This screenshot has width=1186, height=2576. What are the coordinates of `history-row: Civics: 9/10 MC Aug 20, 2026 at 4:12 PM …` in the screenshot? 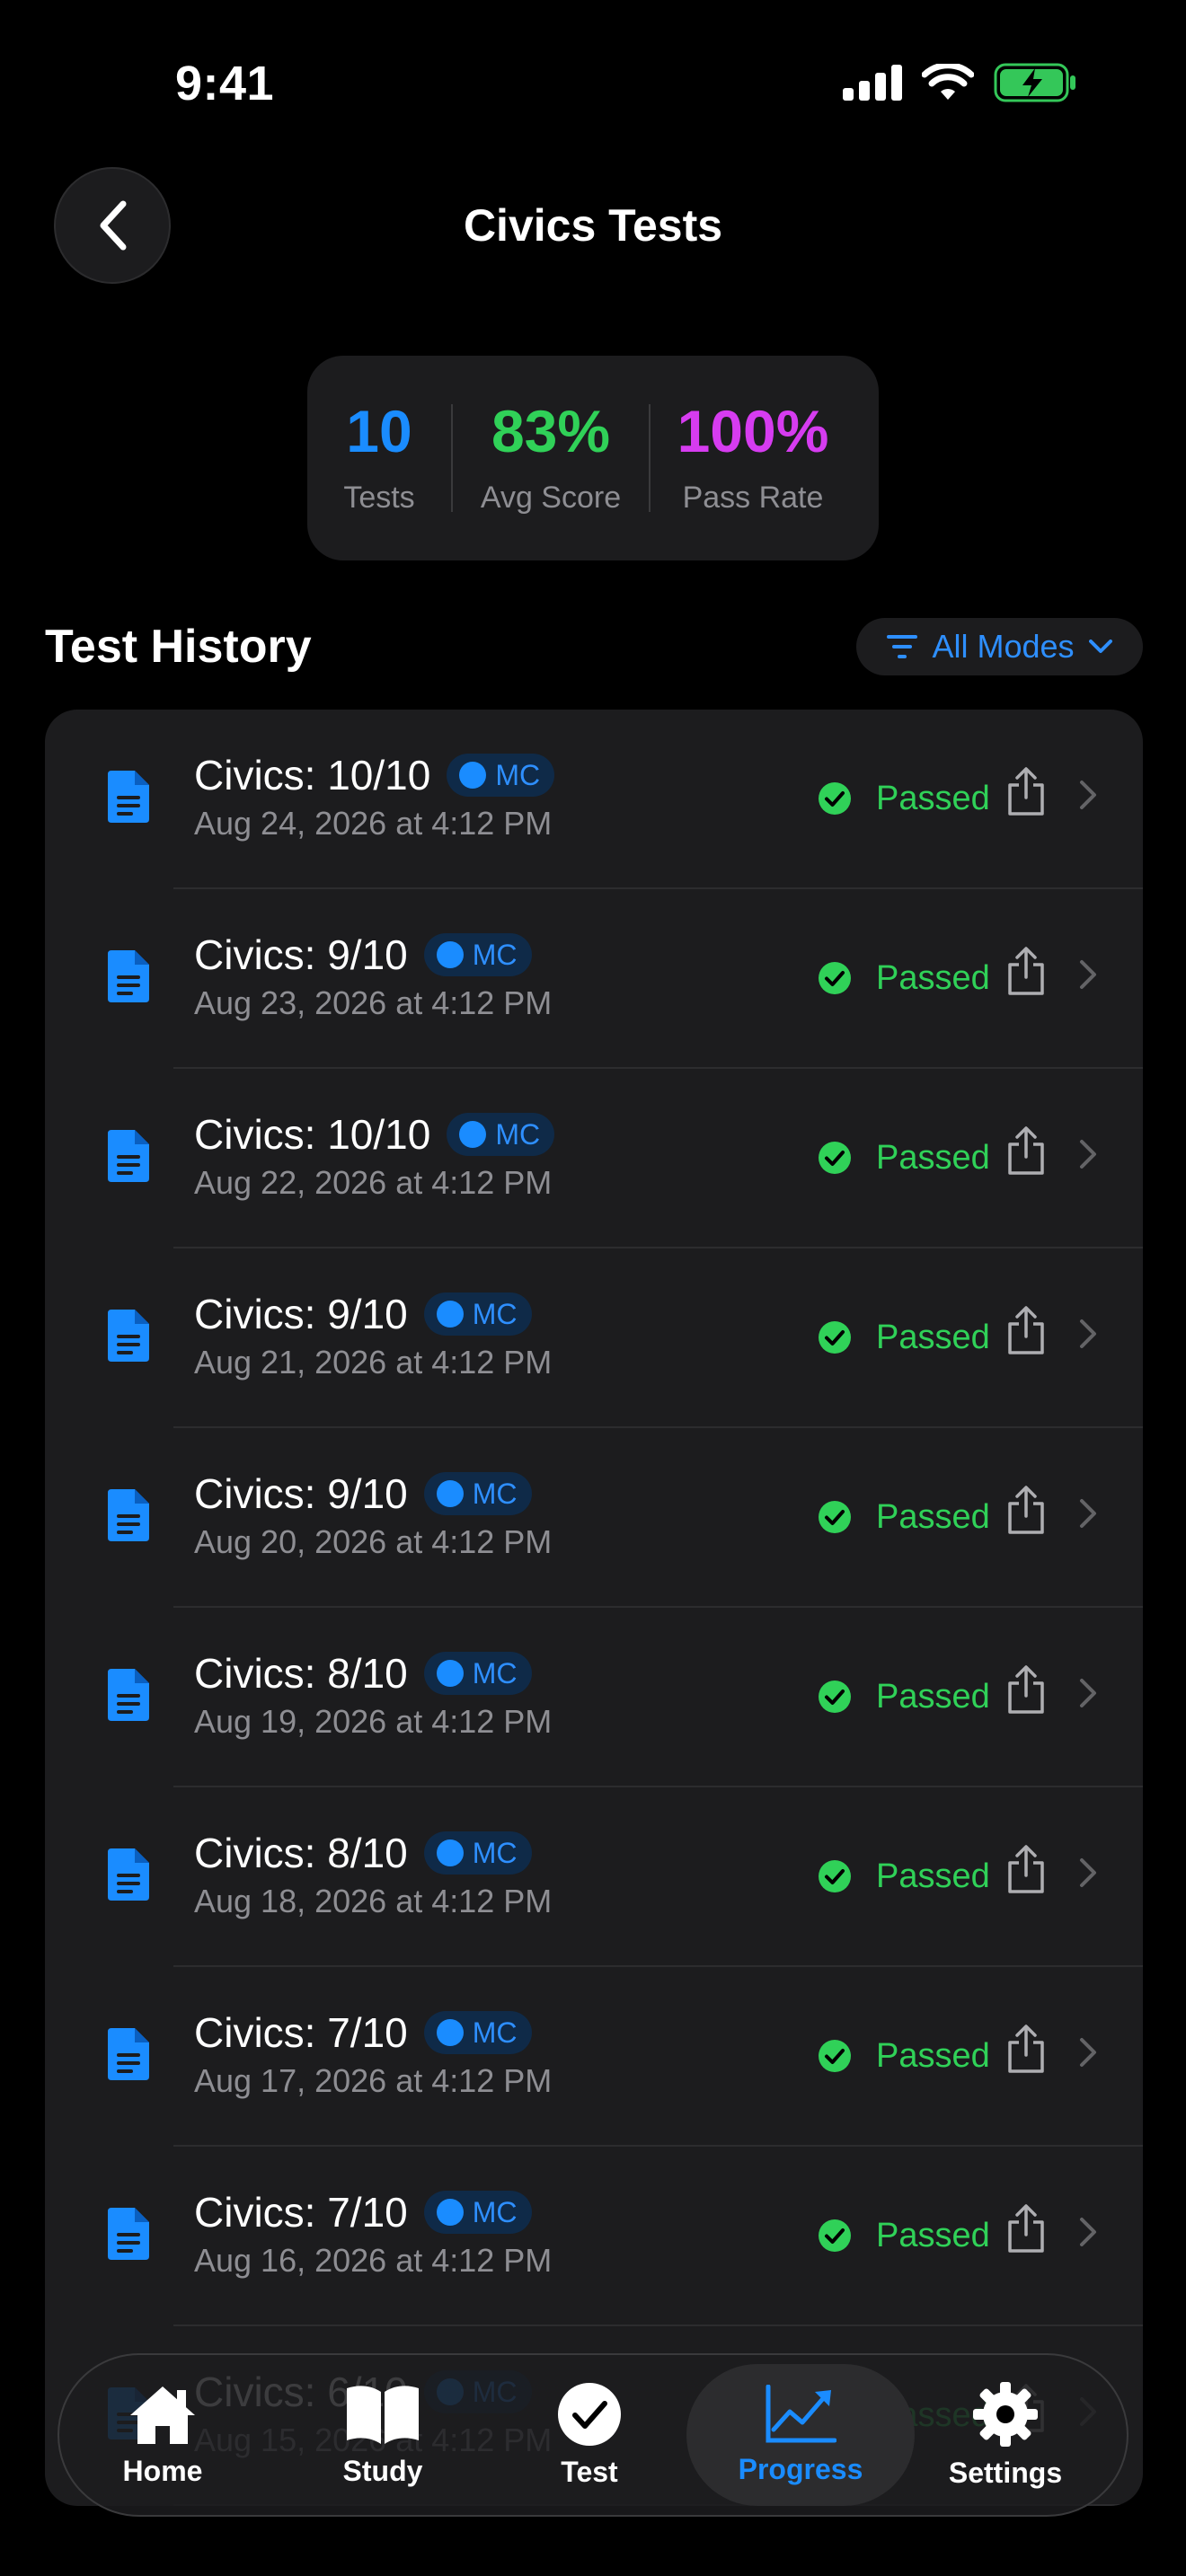 It's located at (594, 1518).